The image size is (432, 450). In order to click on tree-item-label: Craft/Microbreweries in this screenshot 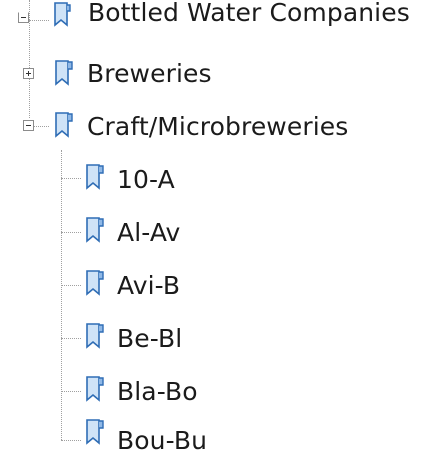, I will do `click(218, 126)`.